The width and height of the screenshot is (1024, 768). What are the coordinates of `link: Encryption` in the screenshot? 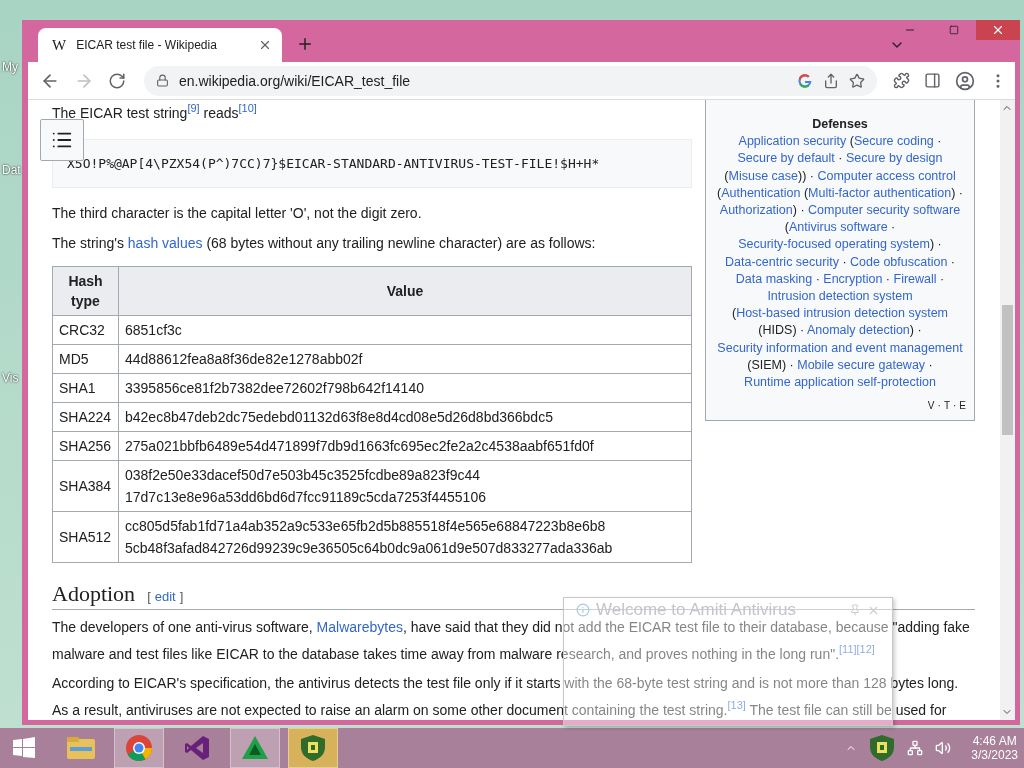 It's located at (853, 278).